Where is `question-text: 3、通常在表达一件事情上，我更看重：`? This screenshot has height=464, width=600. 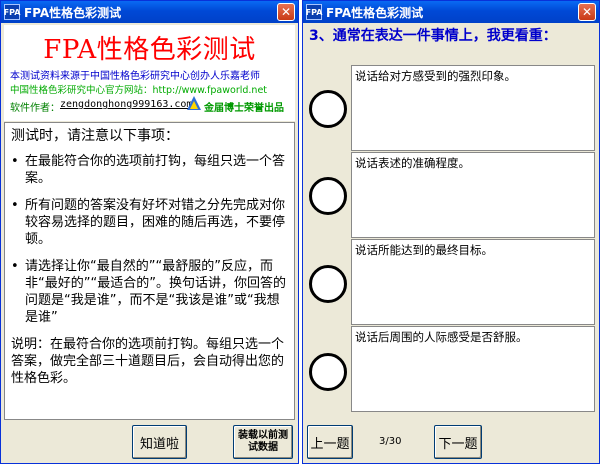 question-text: 3、通常在表达一件事情上，我更看重： is located at coordinates (433, 36).